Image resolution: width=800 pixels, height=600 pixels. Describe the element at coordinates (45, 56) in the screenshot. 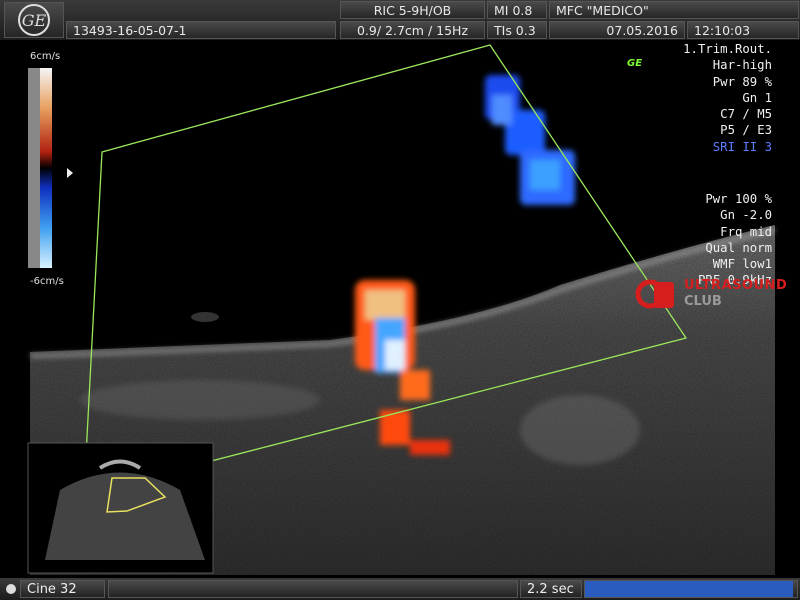

I see `velocity-max-label: 6cm/s` at that location.